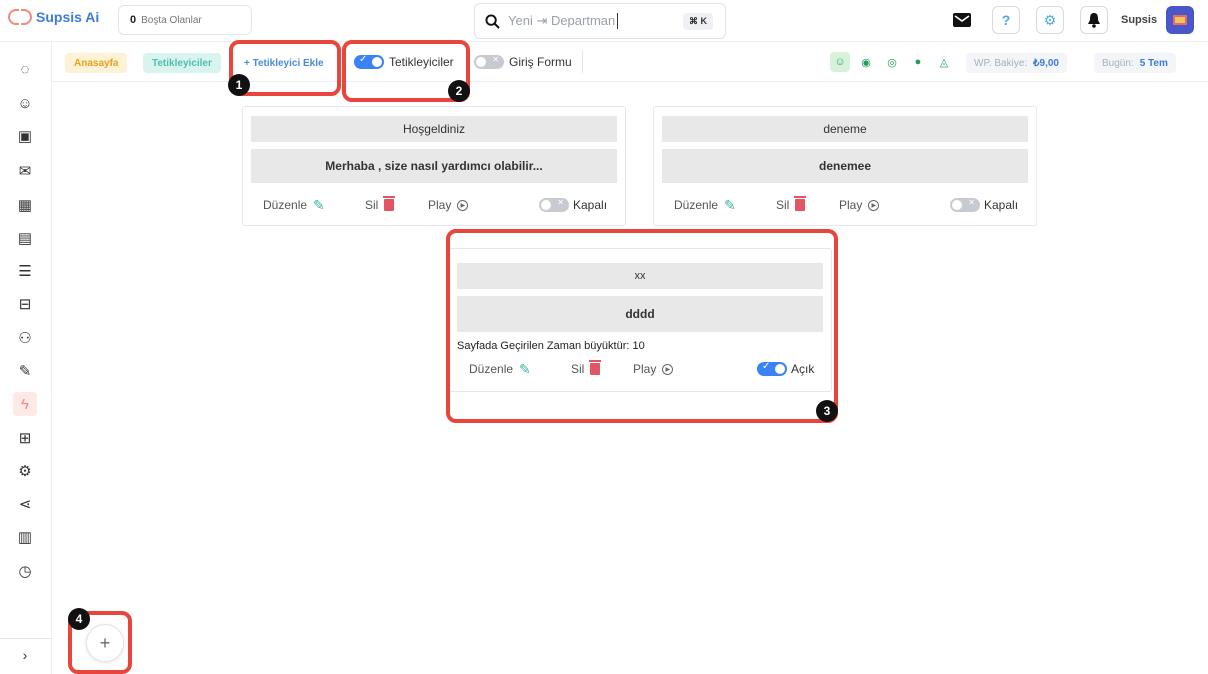 The height and width of the screenshot is (674, 1208). I want to click on apps-grid-icon: ⊞, so click(25, 438).